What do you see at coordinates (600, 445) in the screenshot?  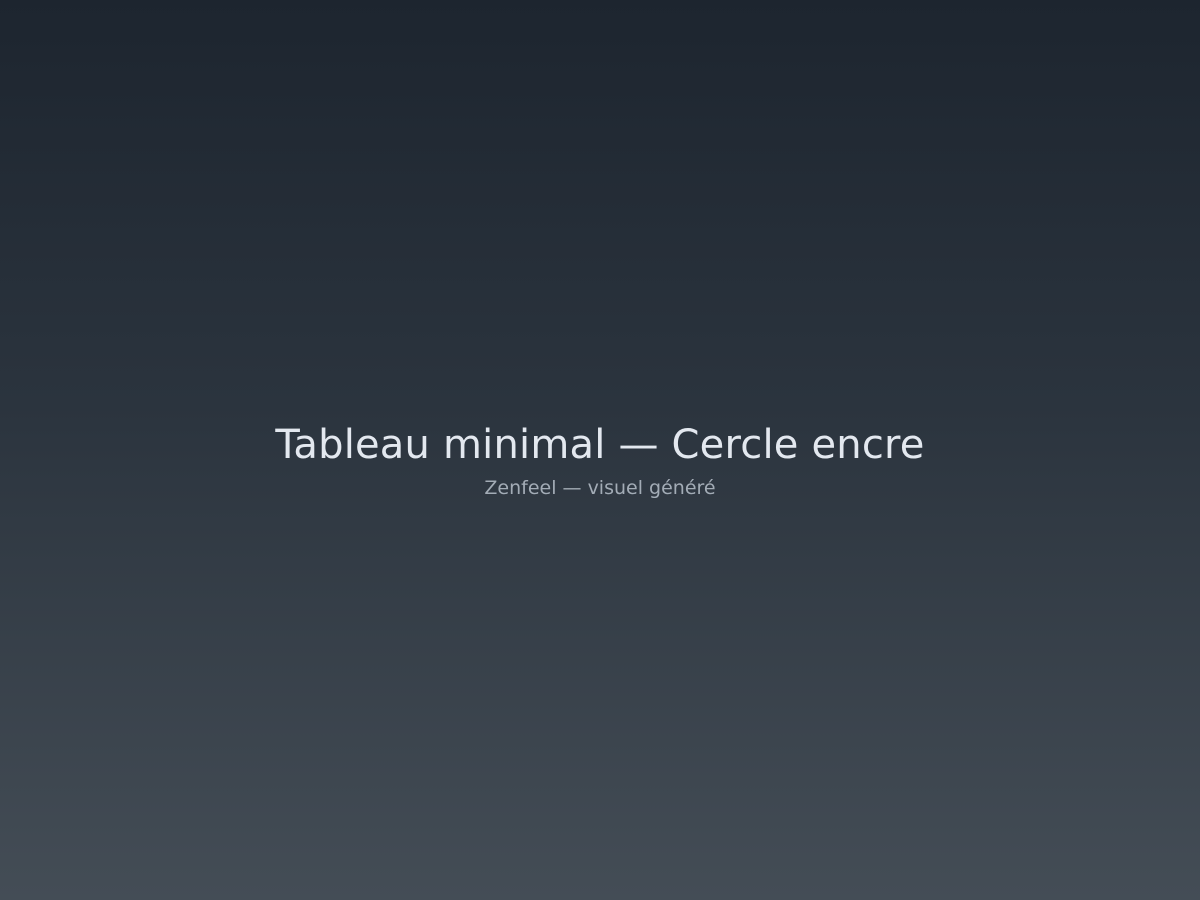 I see `artwork-title: Tableau minimal — Cercle encre` at bounding box center [600, 445].